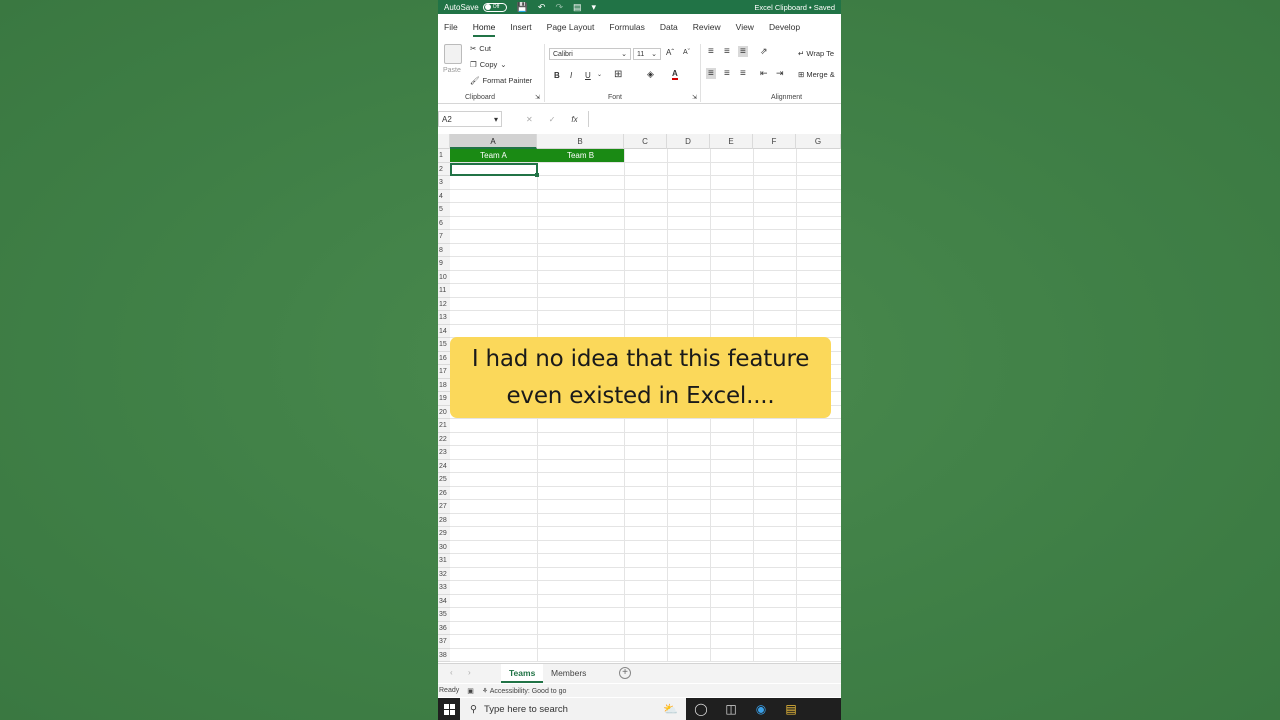  Describe the element at coordinates (444, 615) in the screenshot. I see `row-header-35: 35` at that location.